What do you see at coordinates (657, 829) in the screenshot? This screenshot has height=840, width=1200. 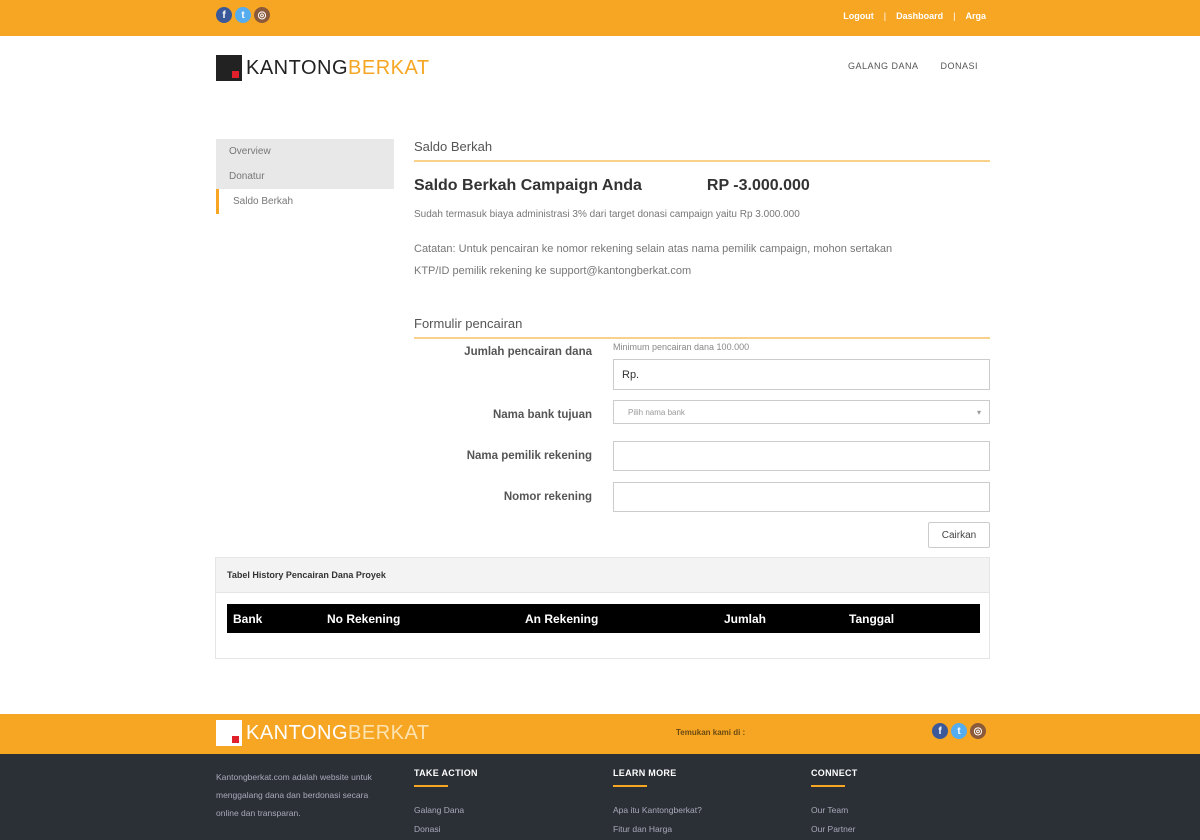 I see `footer-link: Fitur dan Harga` at bounding box center [657, 829].